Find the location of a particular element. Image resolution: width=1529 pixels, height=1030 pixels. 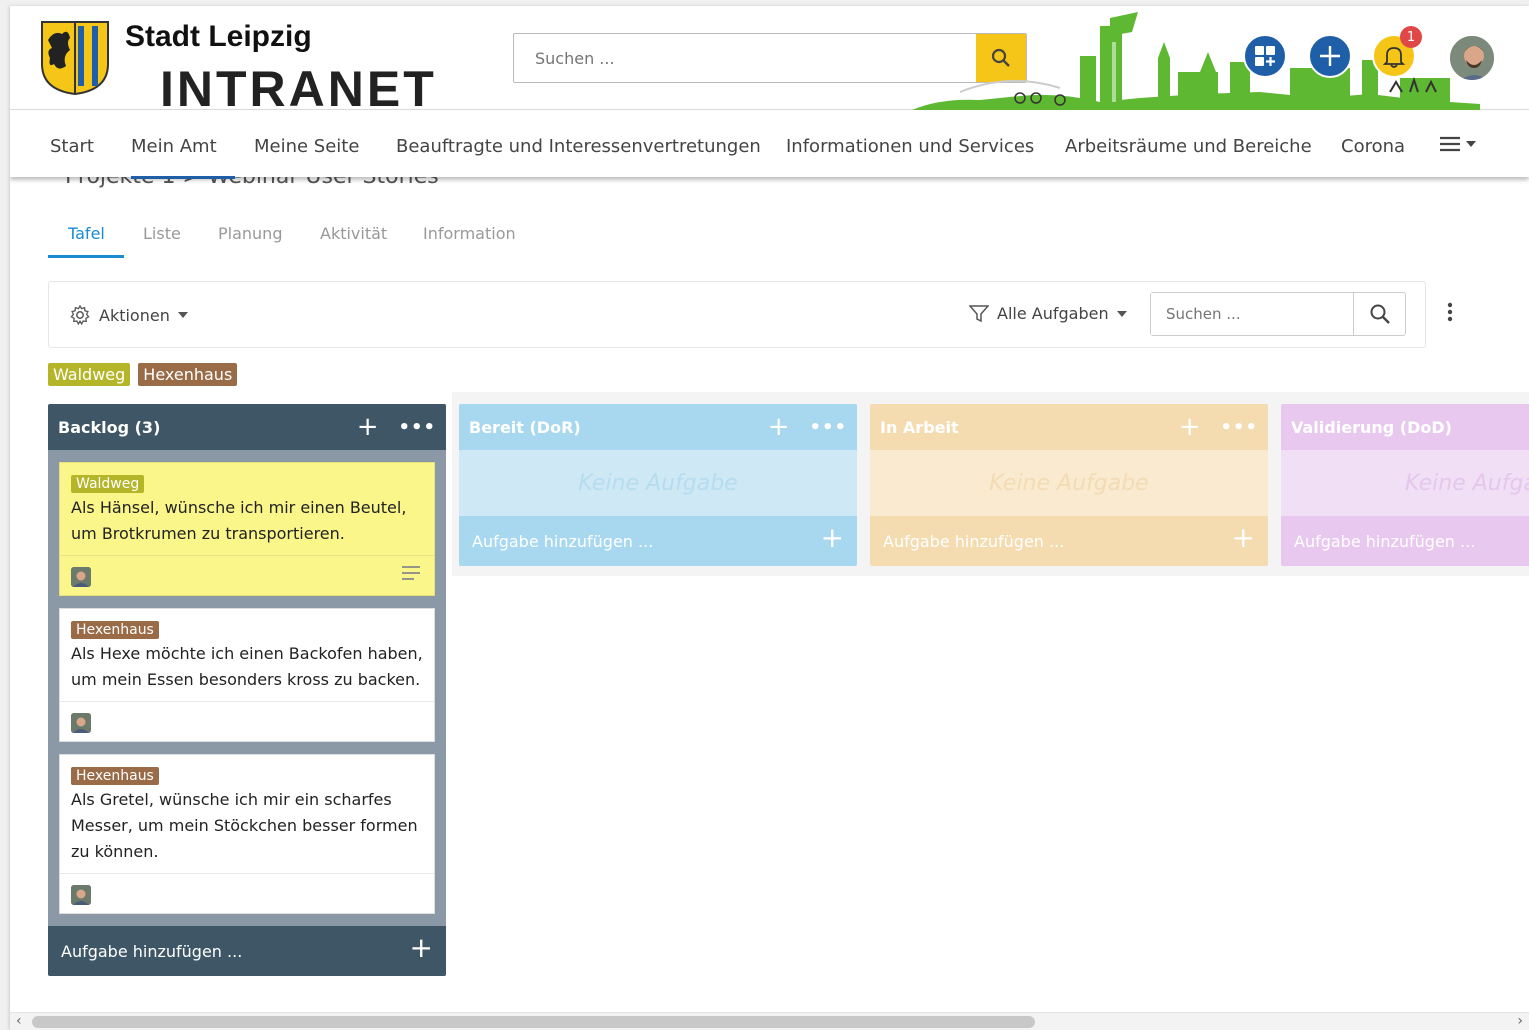

label-filter-row: Waldweg Hexenhaus is located at coordinates (143, 374).